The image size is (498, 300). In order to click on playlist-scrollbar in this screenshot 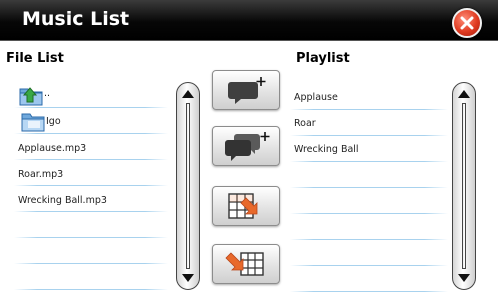, I will do `click(464, 186)`.